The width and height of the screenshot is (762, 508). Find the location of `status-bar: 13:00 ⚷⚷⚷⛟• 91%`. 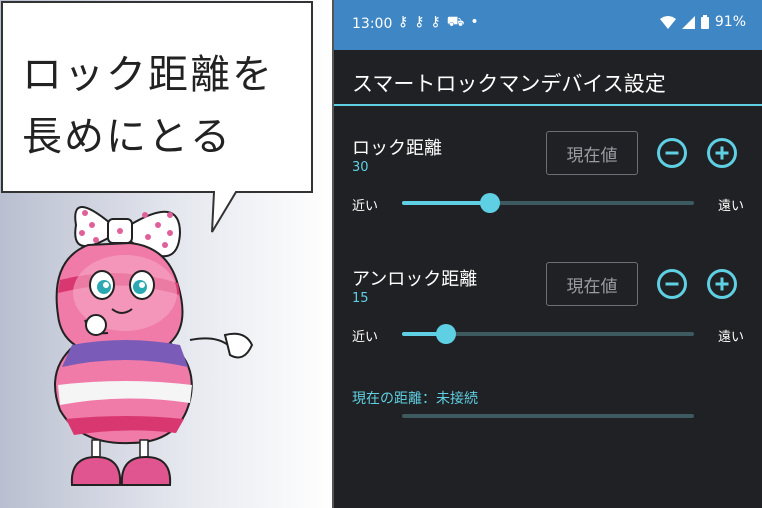

status-bar: 13:00 ⚷⚷⚷⛟• 91% is located at coordinates (548, 25).